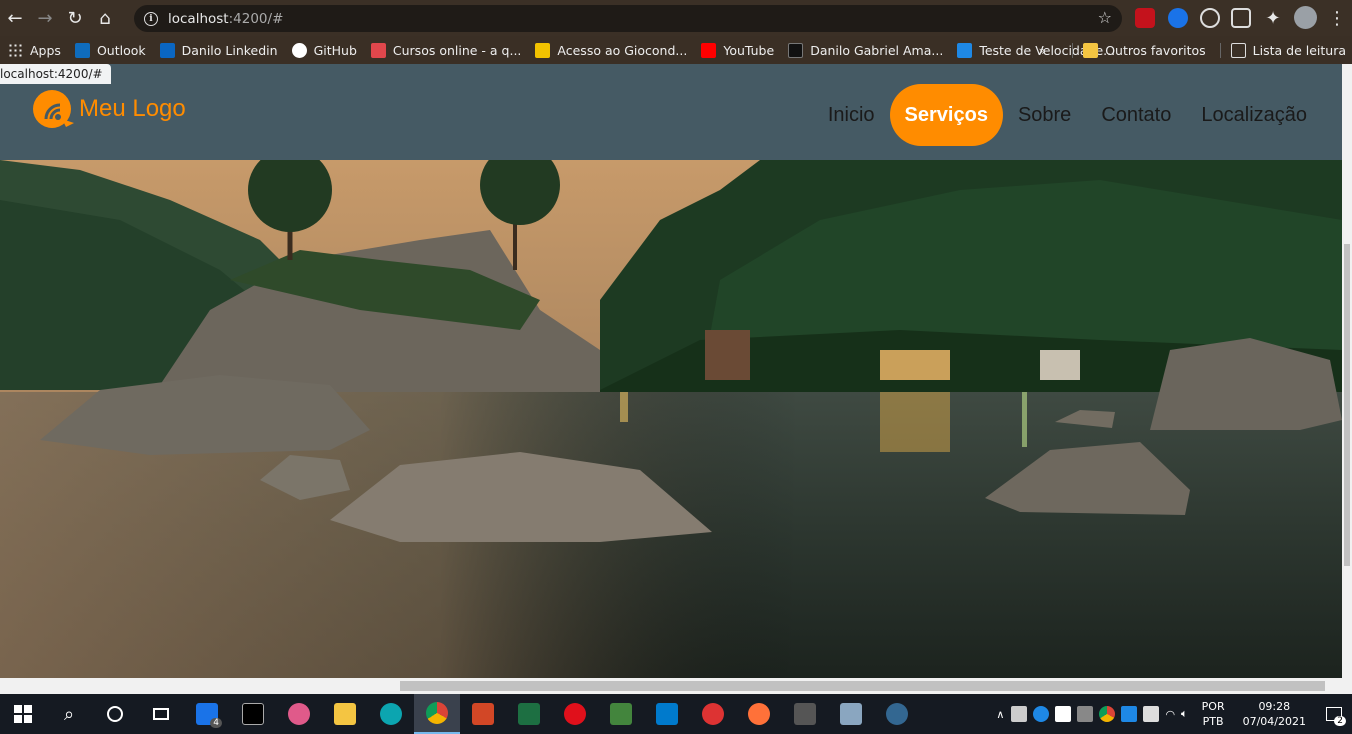 The image size is (1352, 734). I want to click on chrome-icon, so click(437, 713).